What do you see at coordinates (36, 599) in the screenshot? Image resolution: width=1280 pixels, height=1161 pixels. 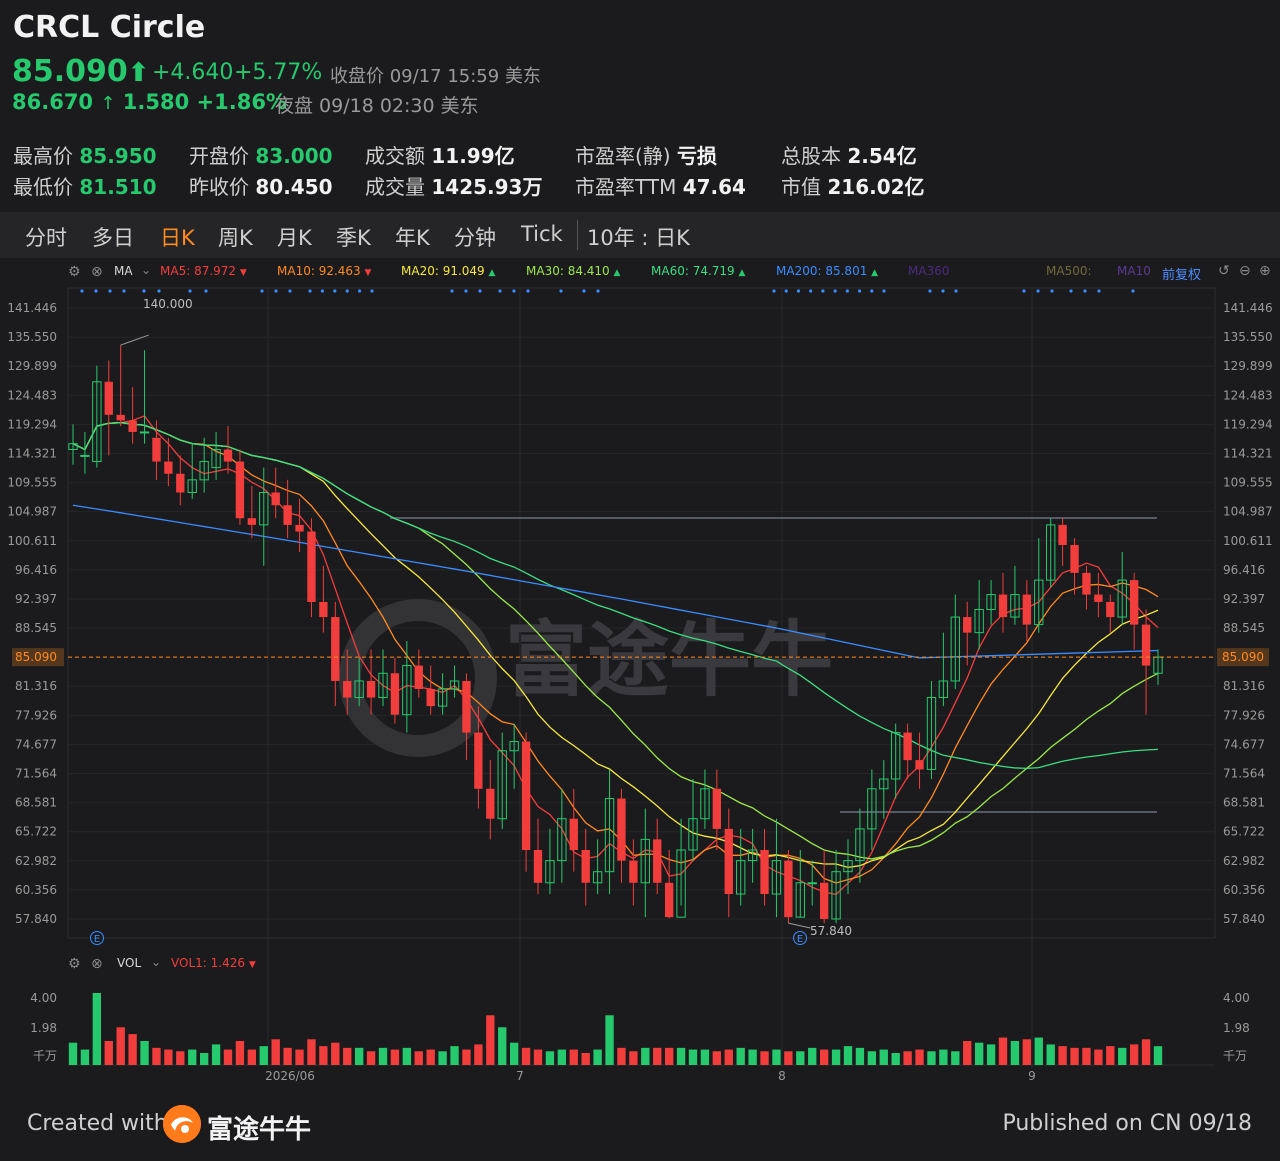 I see `y-tick-label-left: 92.397` at bounding box center [36, 599].